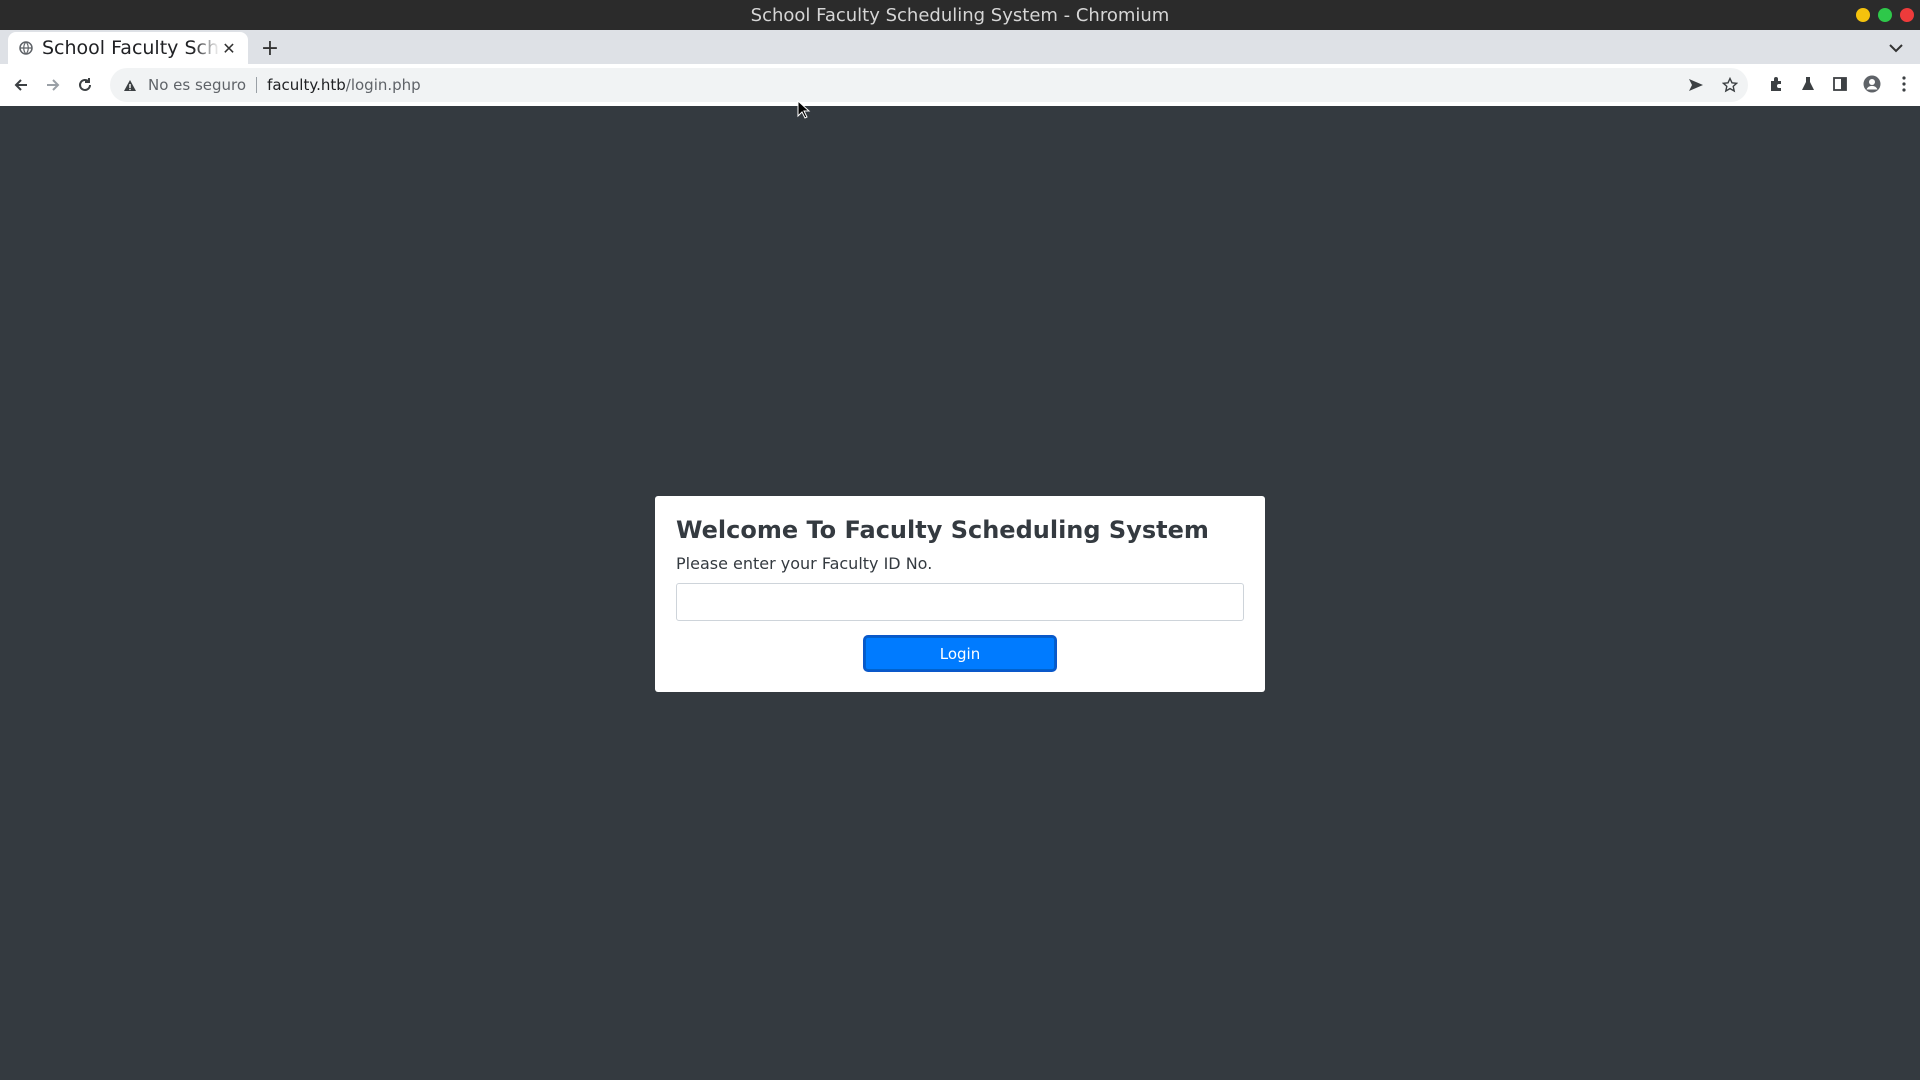 The width and height of the screenshot is (1920, 1080). I want to click on forward-arrow-icon, so click(53, 85).